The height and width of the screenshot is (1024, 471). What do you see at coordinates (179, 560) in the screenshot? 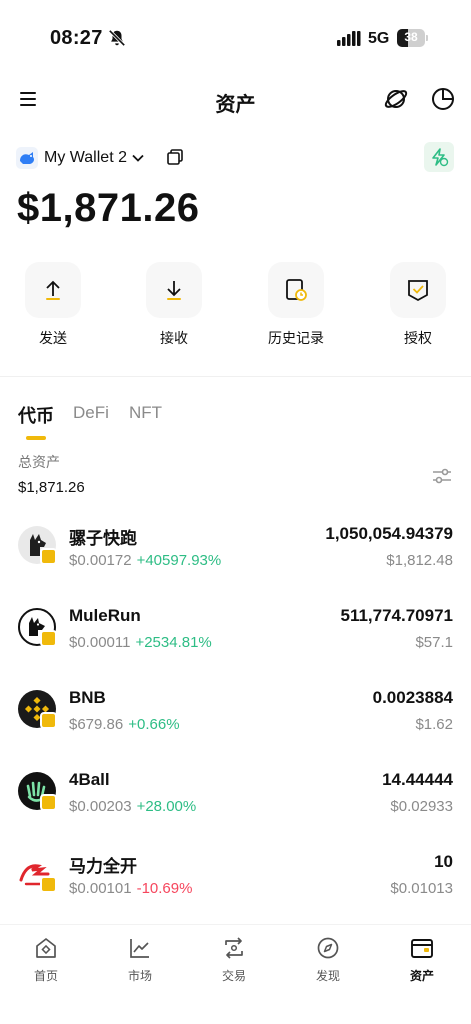
I see `token-change: +40597.93%` at bounding box center [179, 560].